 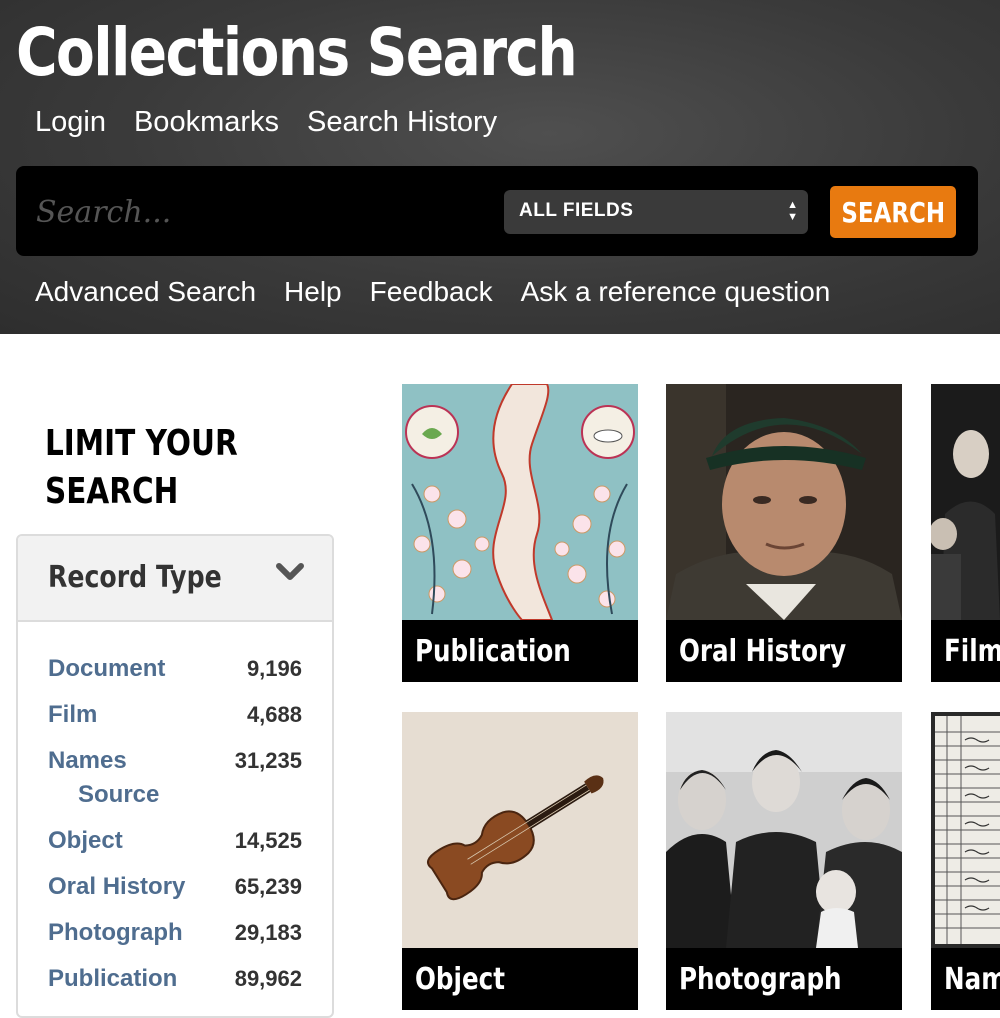 I want to click on facet-link-names: Names, so click(x=123, y=761).